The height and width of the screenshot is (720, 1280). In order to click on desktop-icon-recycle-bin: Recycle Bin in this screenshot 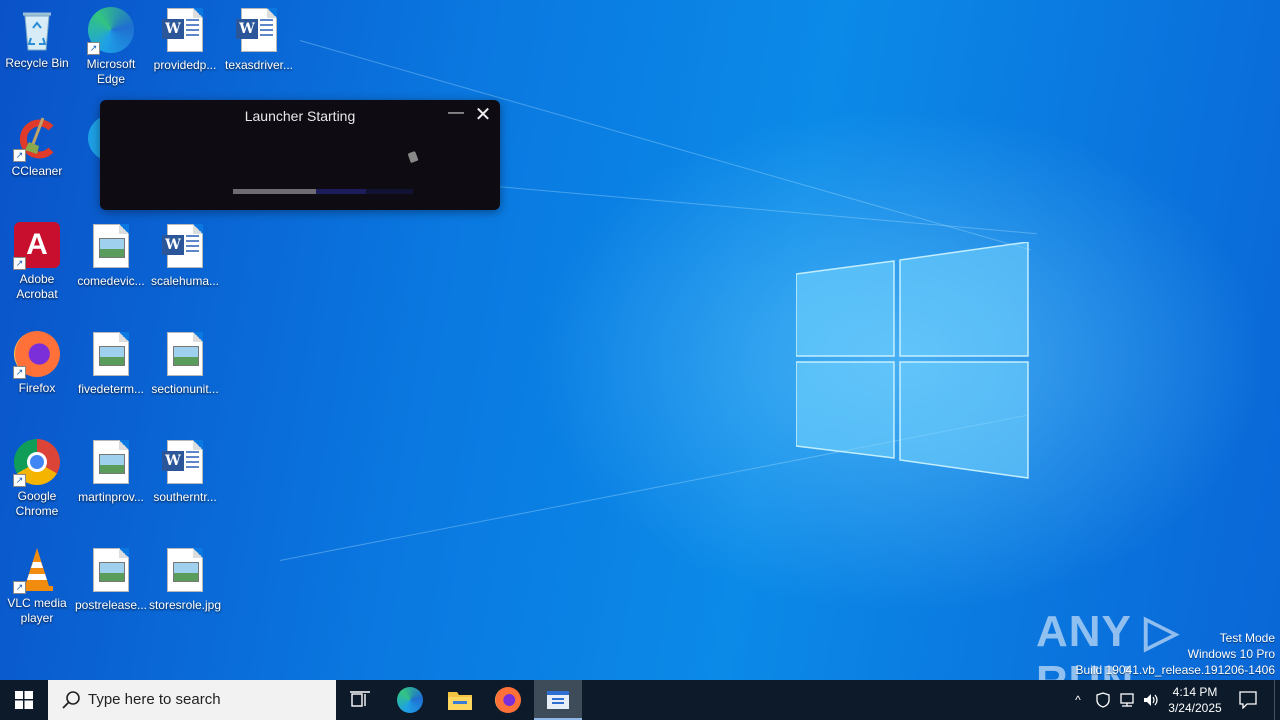, I will do `click(37, 38)`.